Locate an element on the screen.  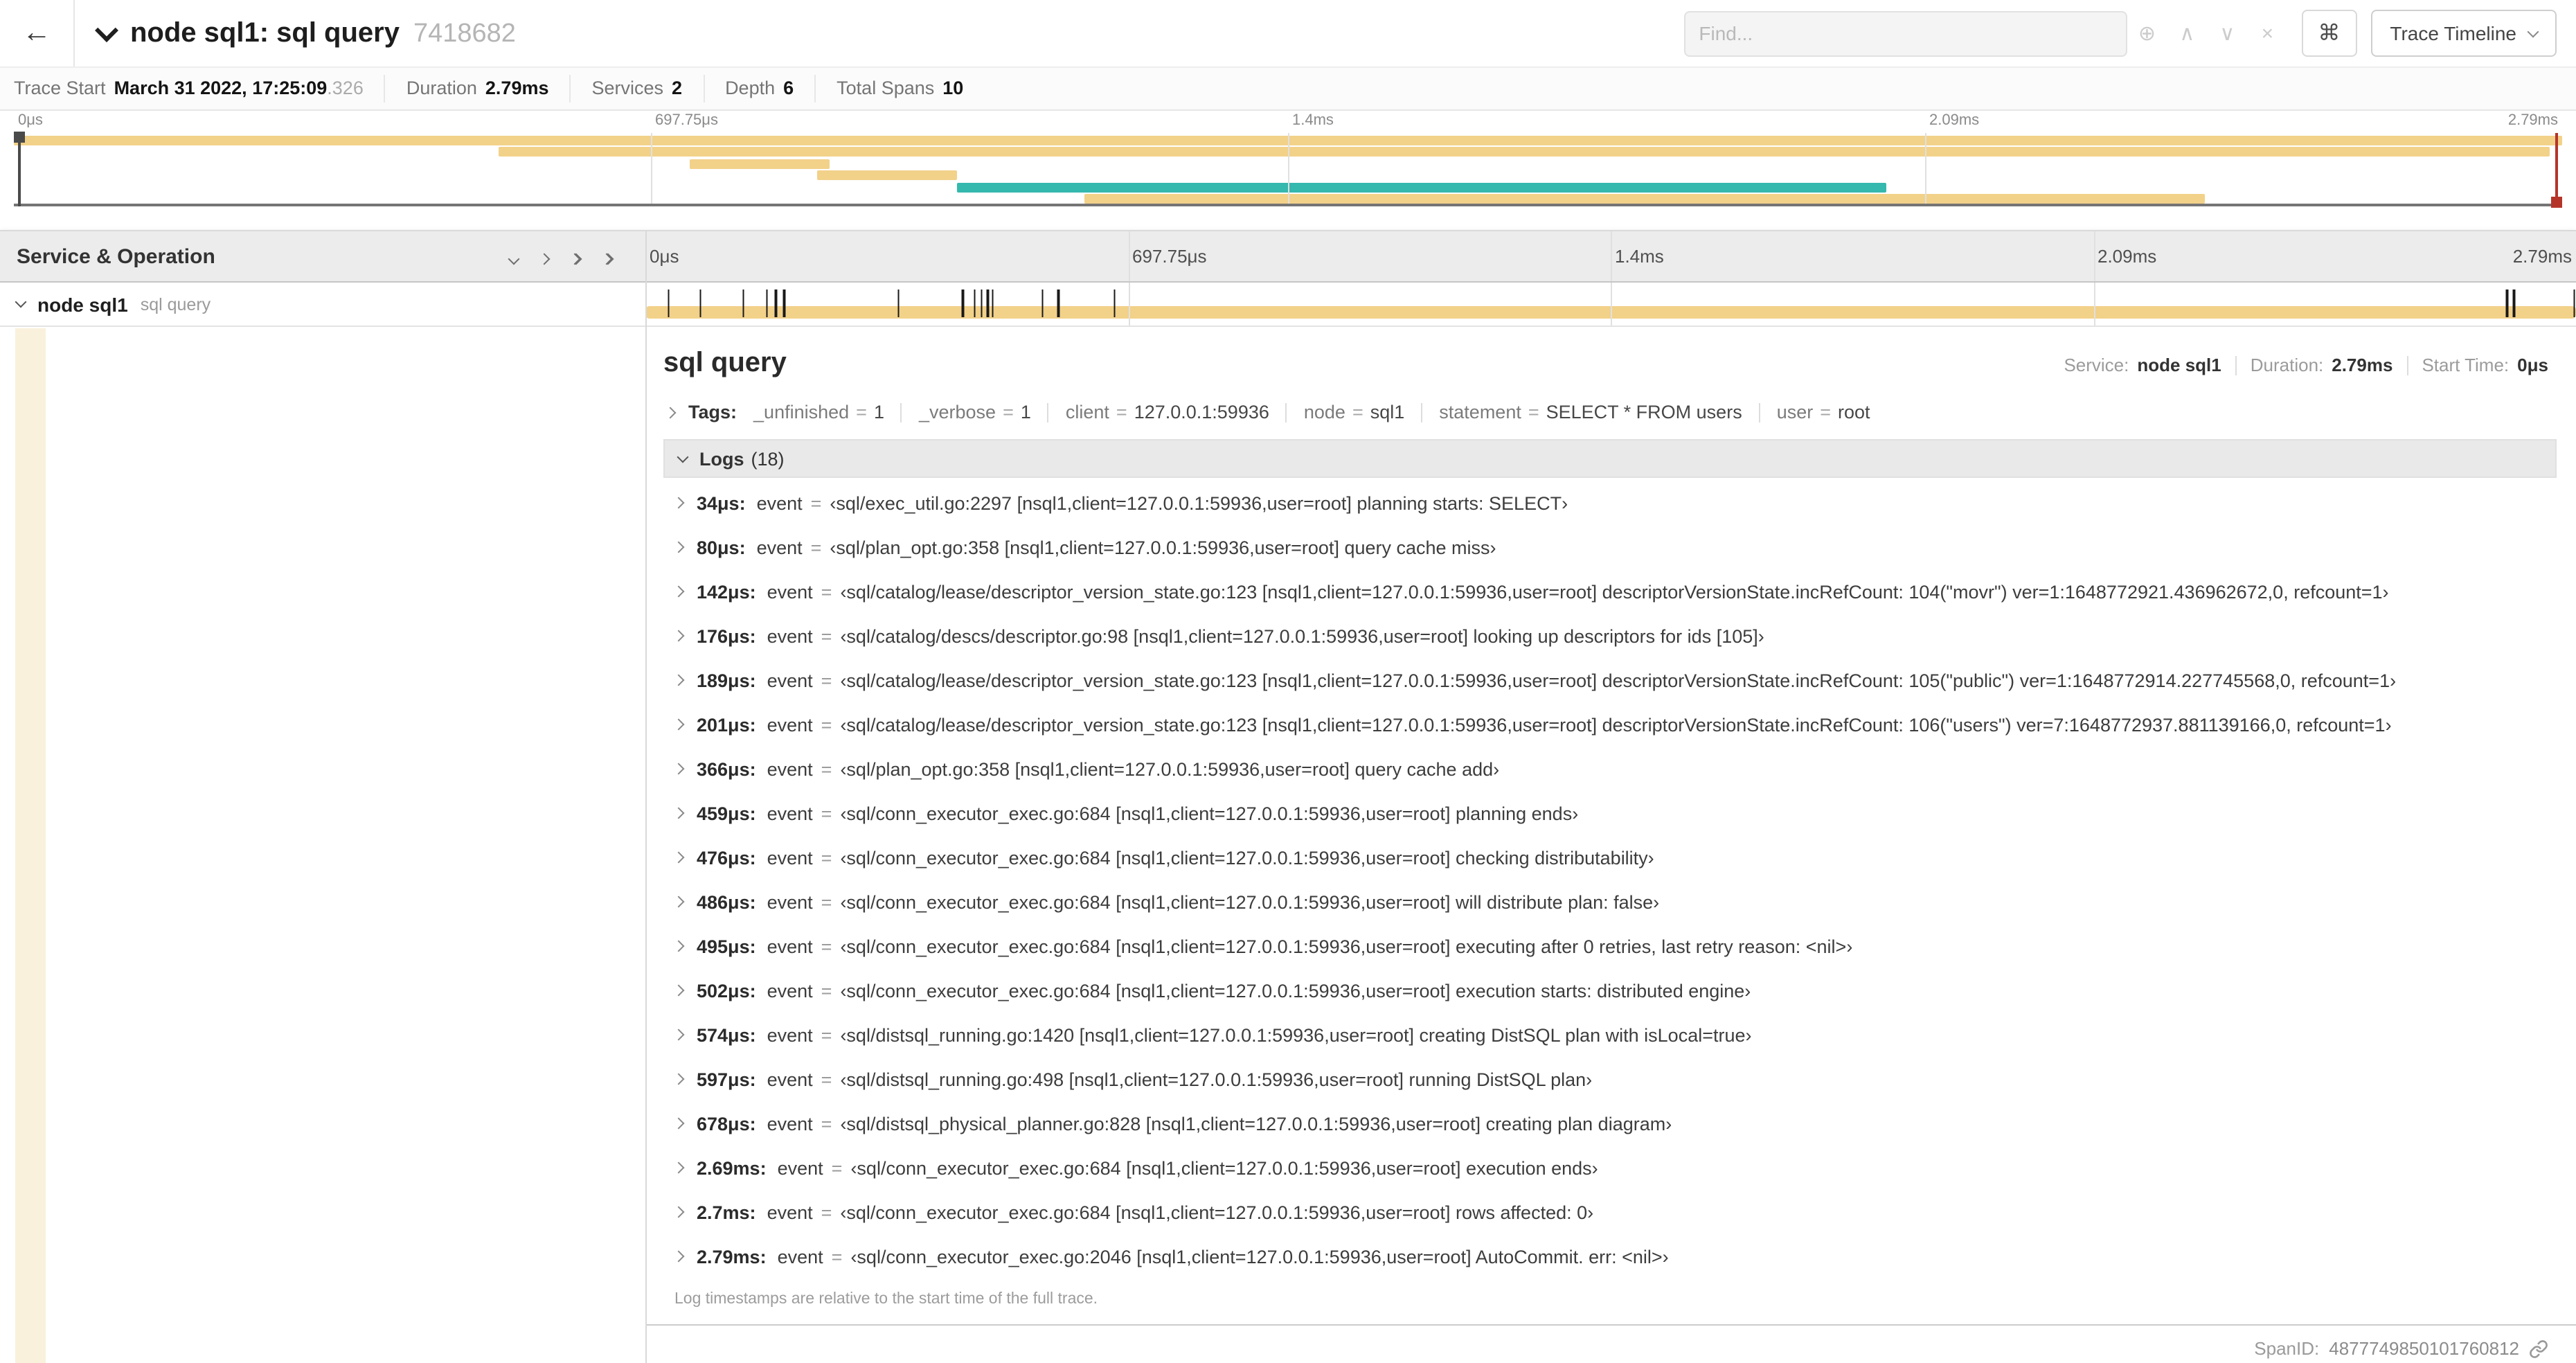
find-input is located at coordinates (1905, 33).